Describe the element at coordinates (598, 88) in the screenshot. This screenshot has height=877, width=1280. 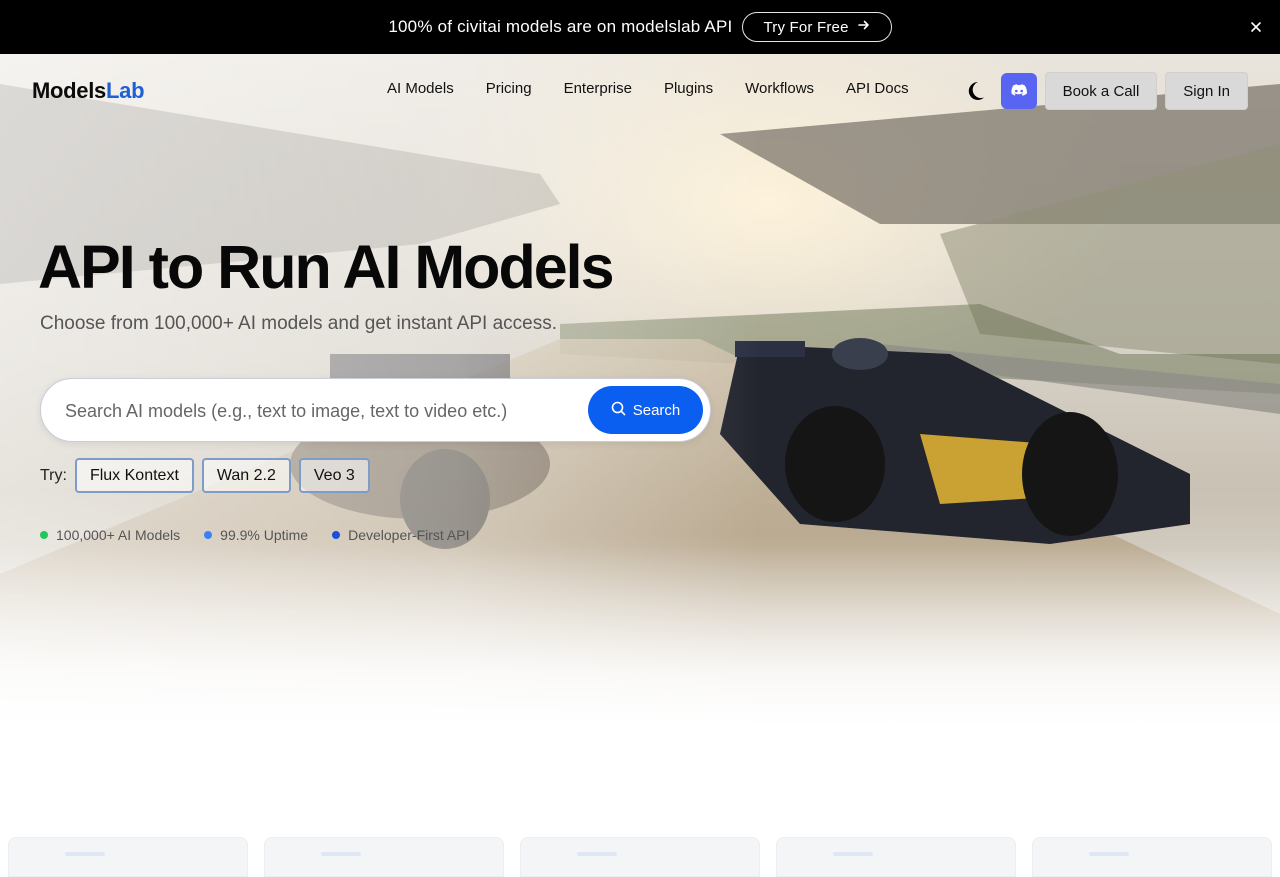
I see `nav-link-enterprise: Enterprise` at that location.